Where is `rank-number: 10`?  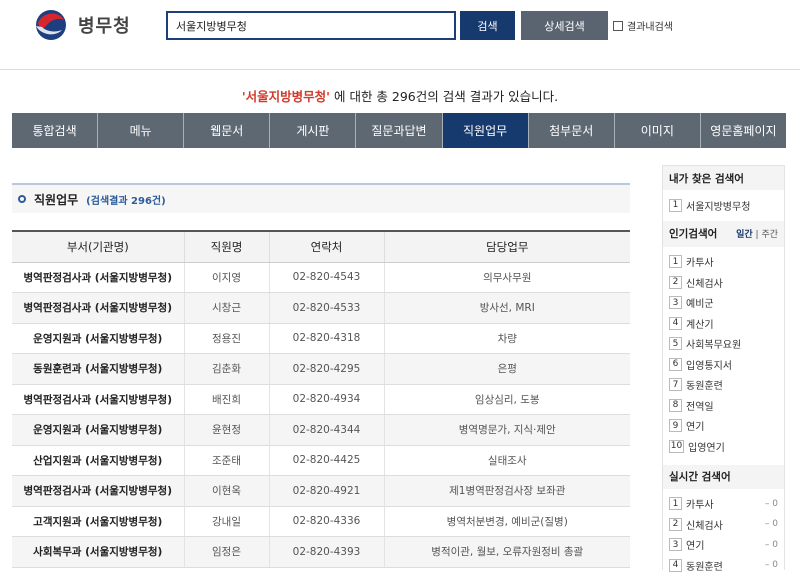 rank-number: 10 is located at coordinates (676, 446).